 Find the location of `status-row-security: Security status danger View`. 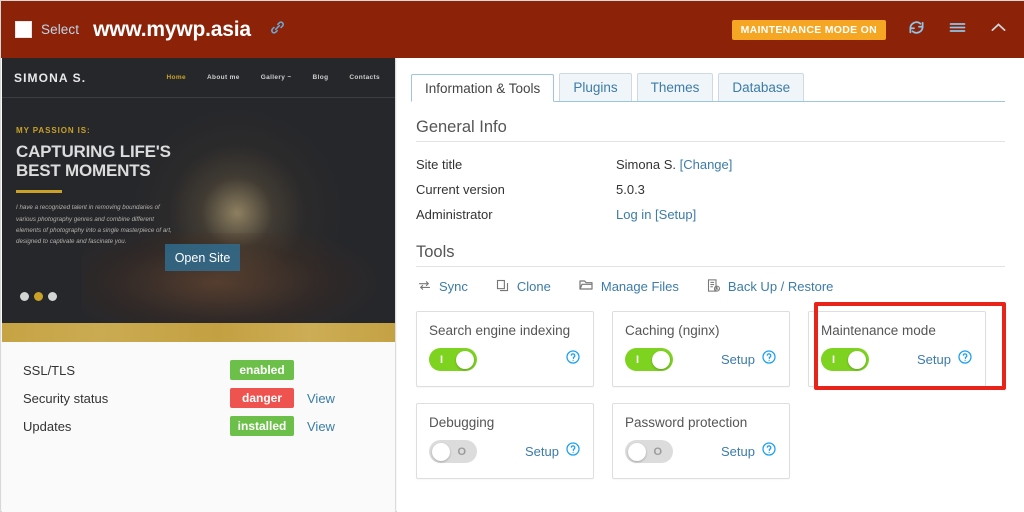

status-row-security: Security status danger View is located at coordinates (198, 398).